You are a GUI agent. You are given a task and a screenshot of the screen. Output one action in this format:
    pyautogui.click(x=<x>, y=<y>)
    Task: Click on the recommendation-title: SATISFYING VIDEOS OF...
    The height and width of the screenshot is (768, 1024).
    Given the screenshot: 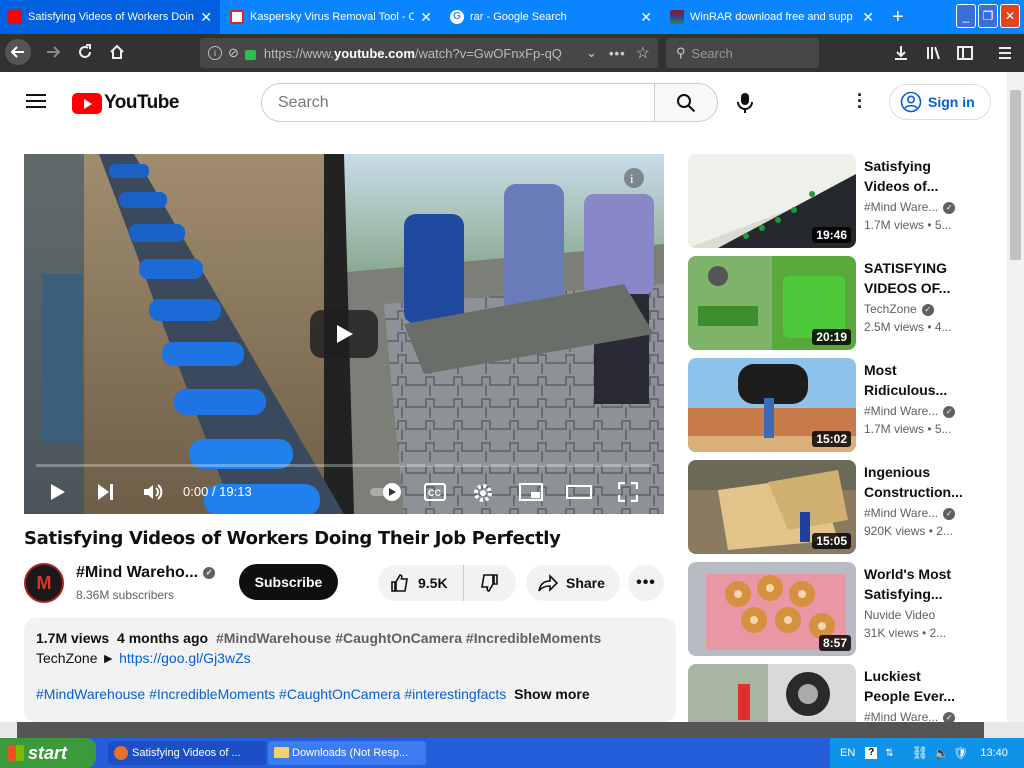 What is the action you would take?
    pyautogui.click(x=914, y=278)
    